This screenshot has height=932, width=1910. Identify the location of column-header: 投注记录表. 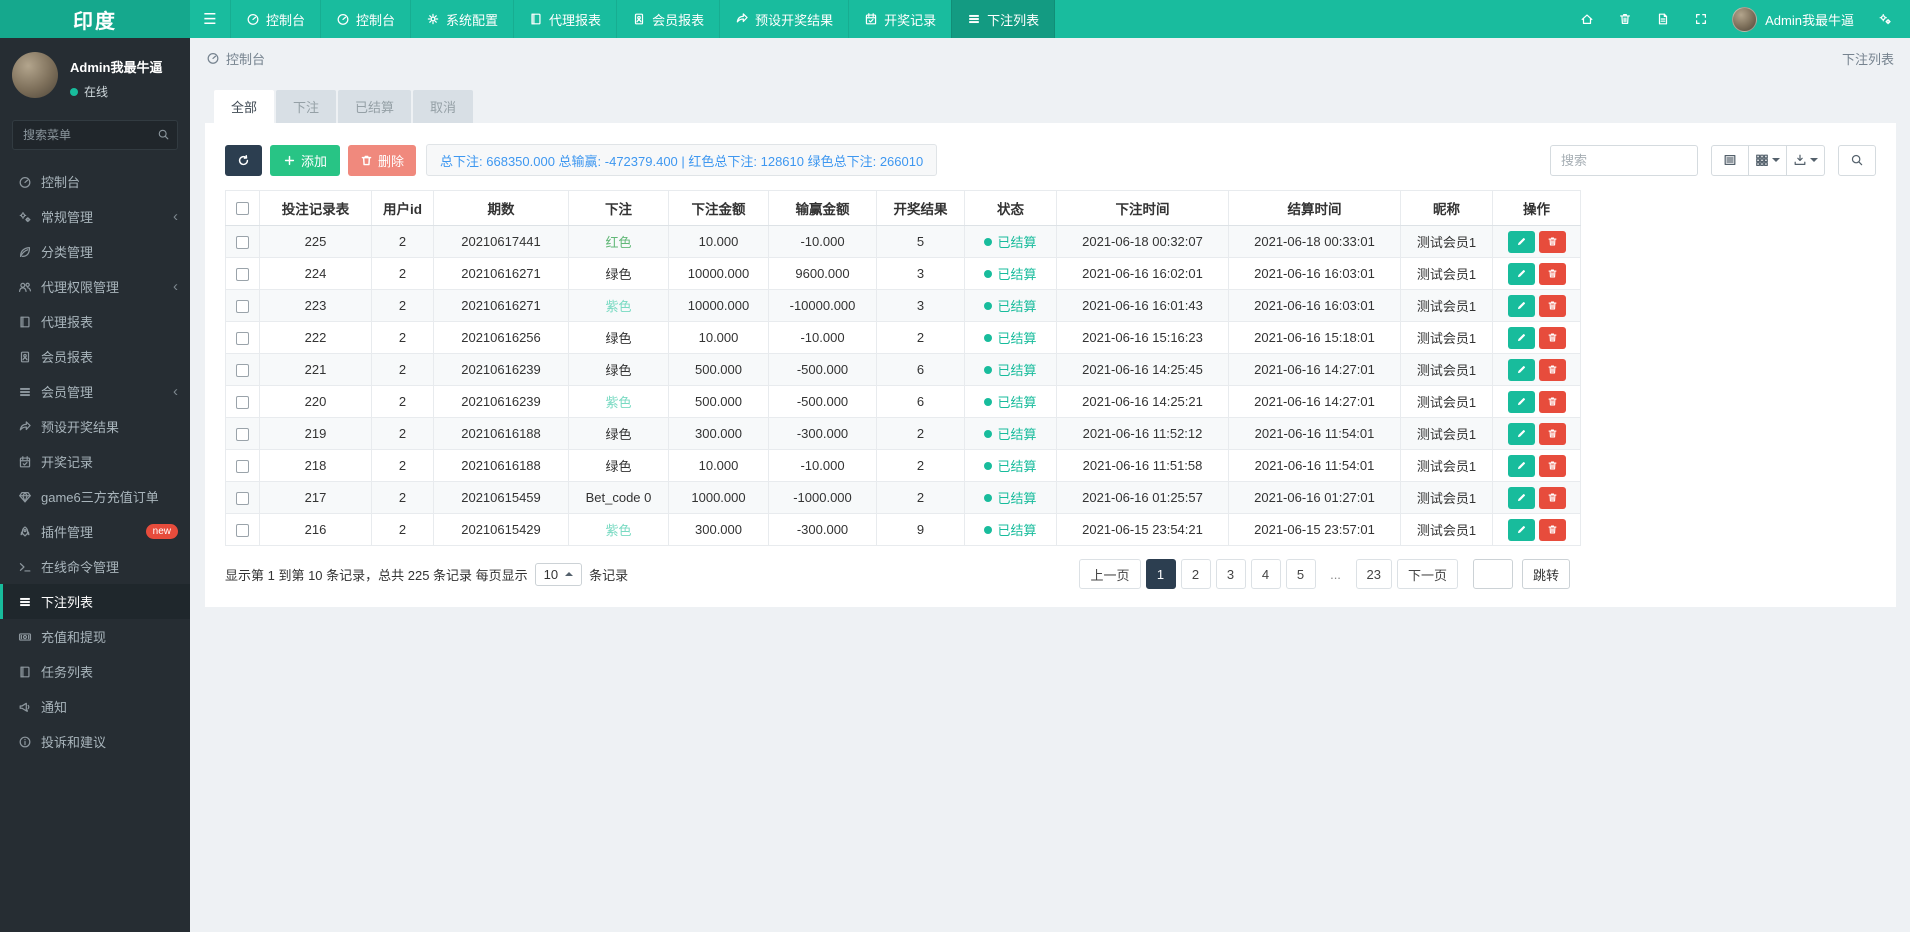
(315, 208).